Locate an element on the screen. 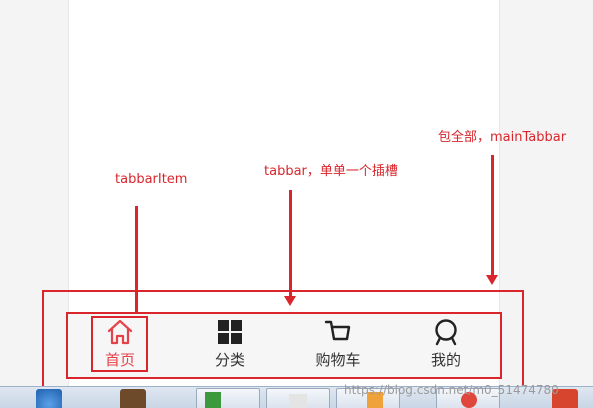  document-icon is located at coordinates (213, 400).